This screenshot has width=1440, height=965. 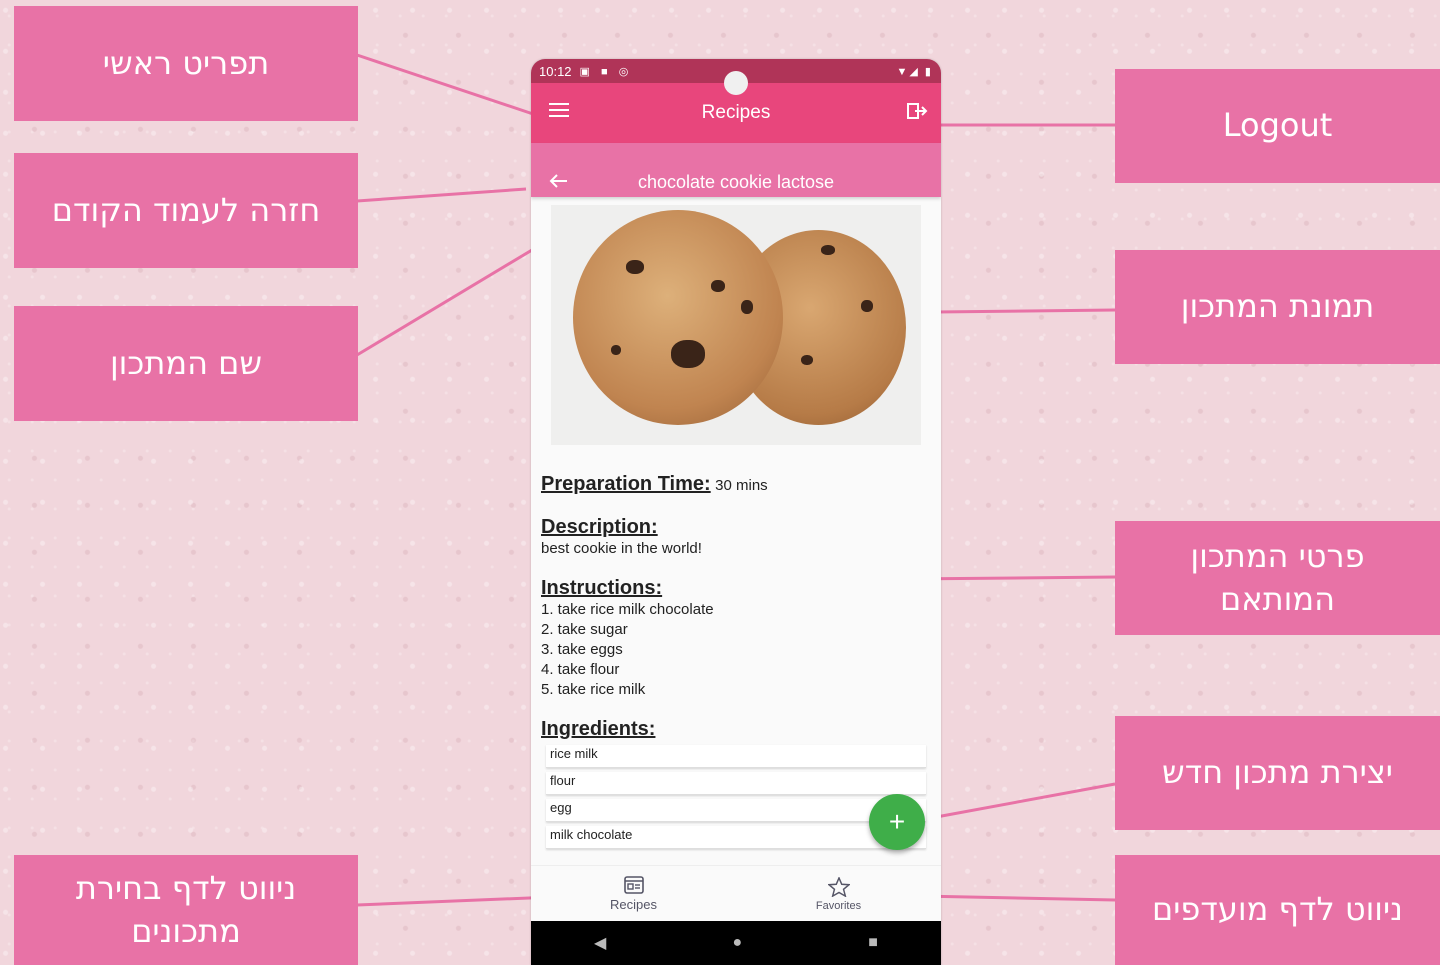 What do you see at coordinates (838, 905) in the screenshot?
I see `nav-favorites-label: Favorites` at bounding box center [838, 905].